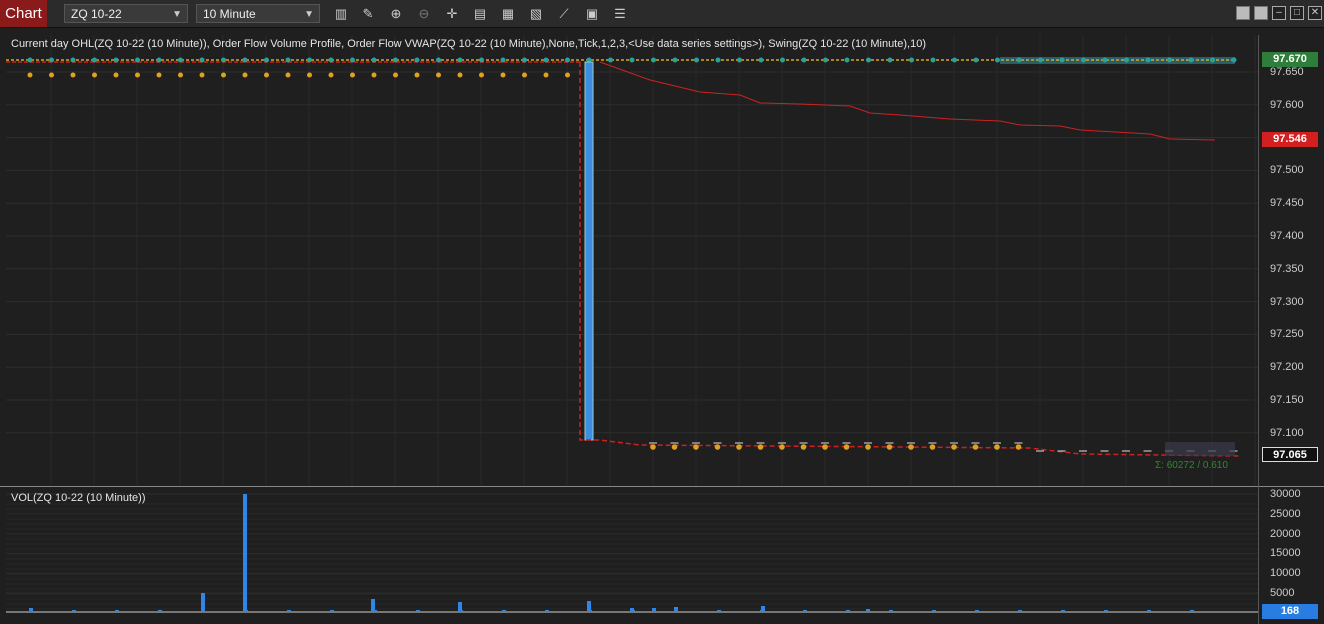 The width and height of the screenshot is (1324, 624). What do you see at coordinates (1287, 400) in the screenshot?
I see `price-axis-tick: 97.150` at bounding box center [1287, 400].